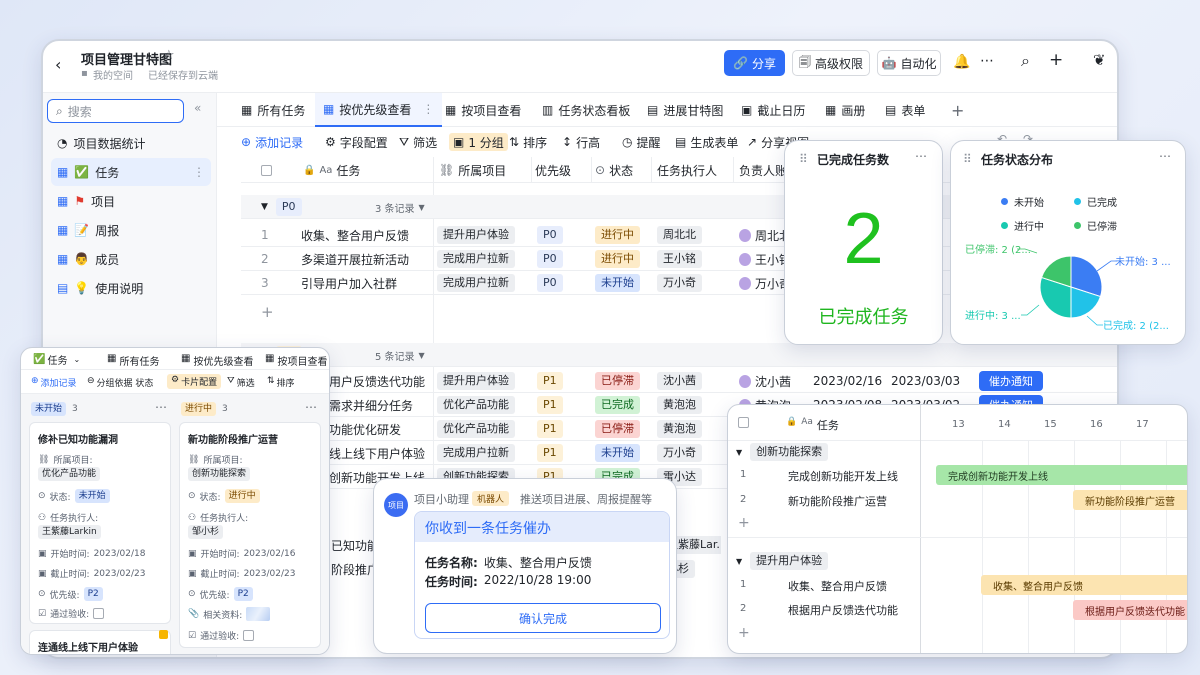 The width and height of the screenshot is (1200, 675). Describe the element at coordinates (1011, 381) in the screenshot. I see `remind-button: 催办通知` at that location.